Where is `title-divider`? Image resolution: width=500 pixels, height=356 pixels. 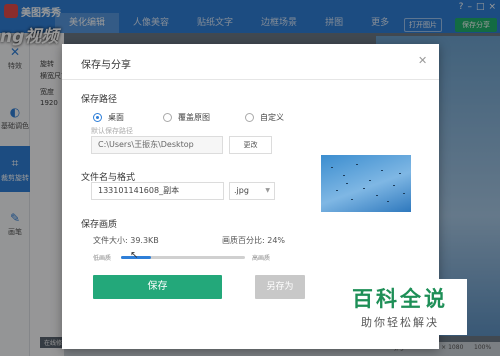 title-divider is located at coordinates (250, 79).